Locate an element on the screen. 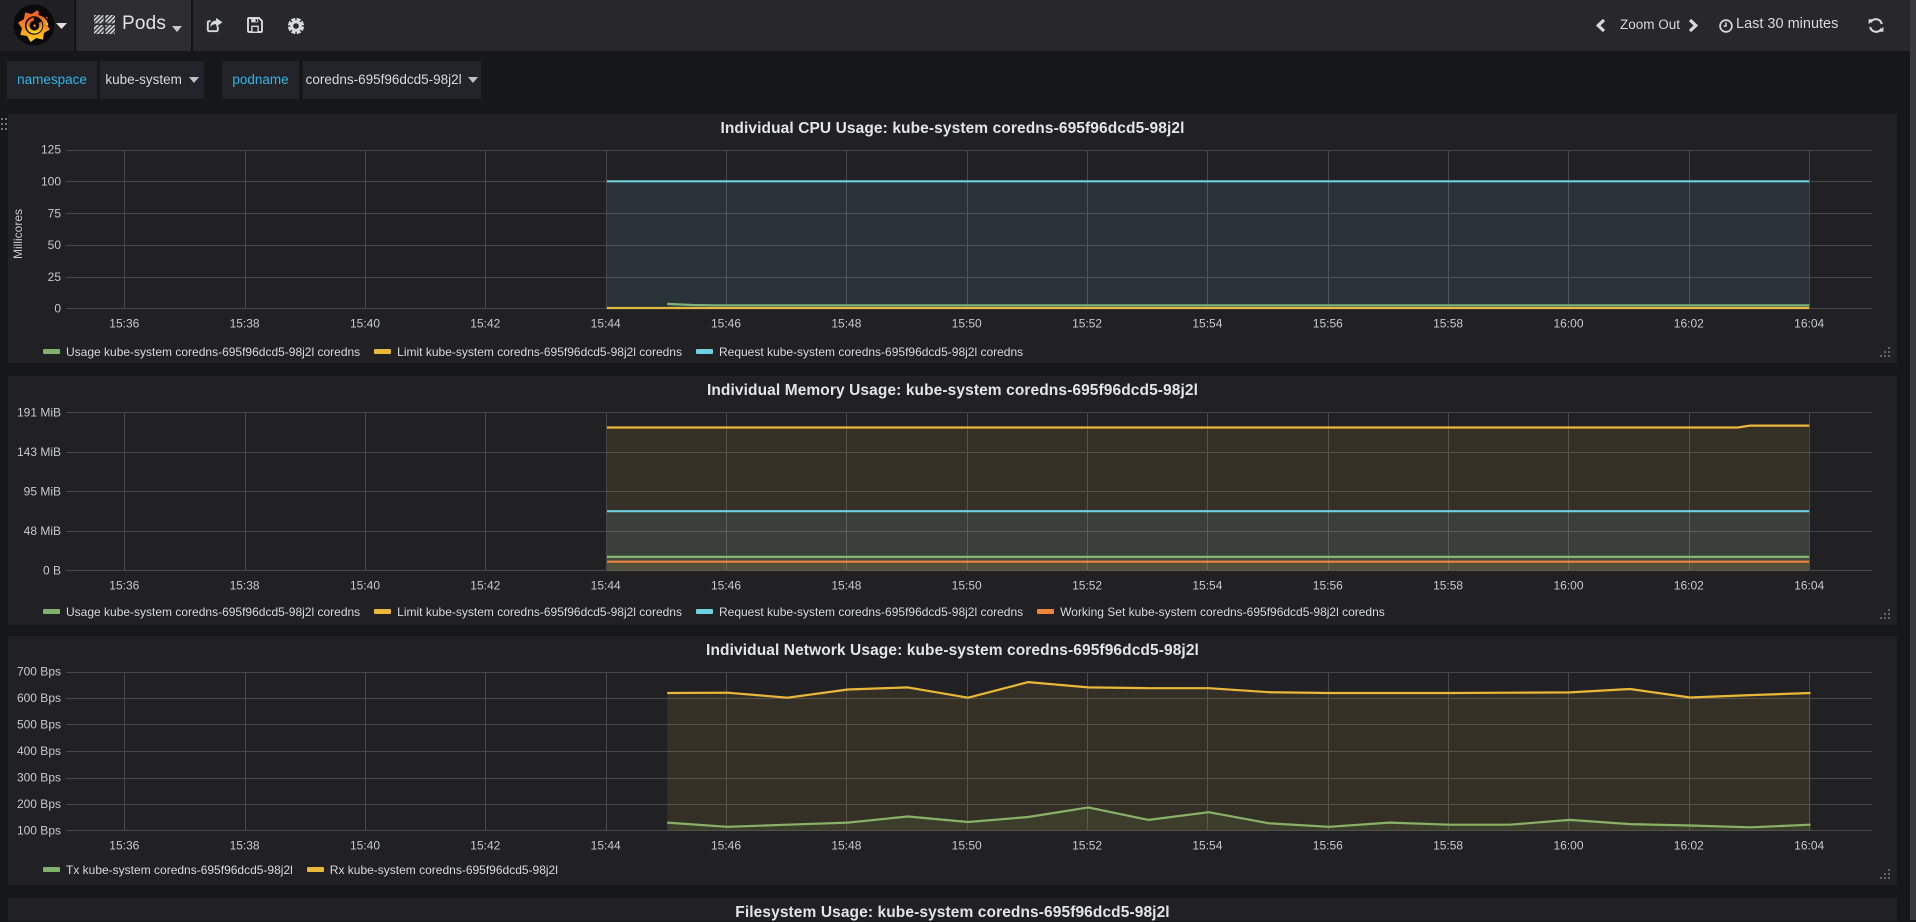  svg-text: 191 MiB is located at coordinates (39, 412).